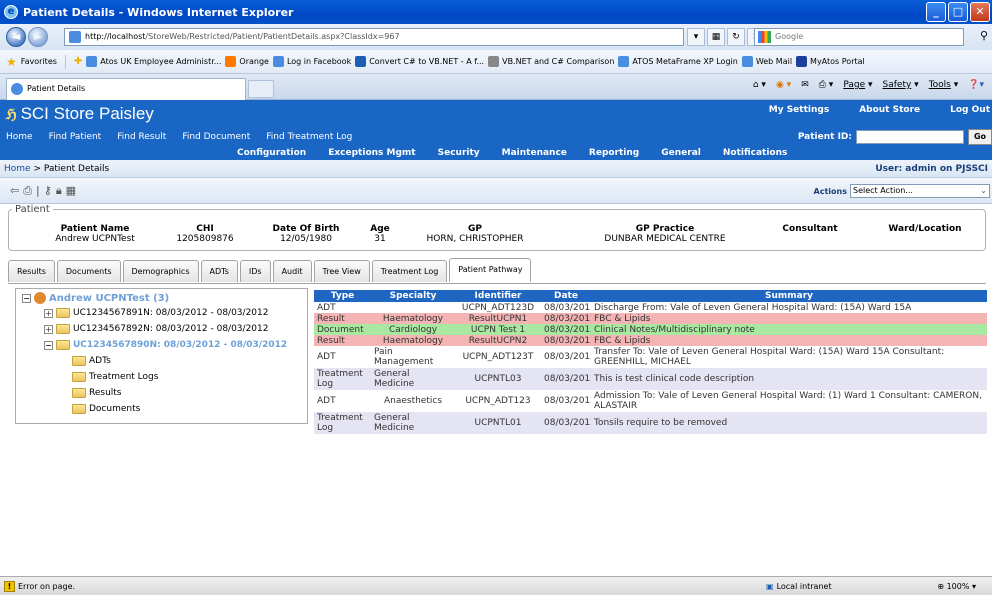 The image size is (992, 595). I want to click on tab-demographics: Demographics, so click(160, 271).